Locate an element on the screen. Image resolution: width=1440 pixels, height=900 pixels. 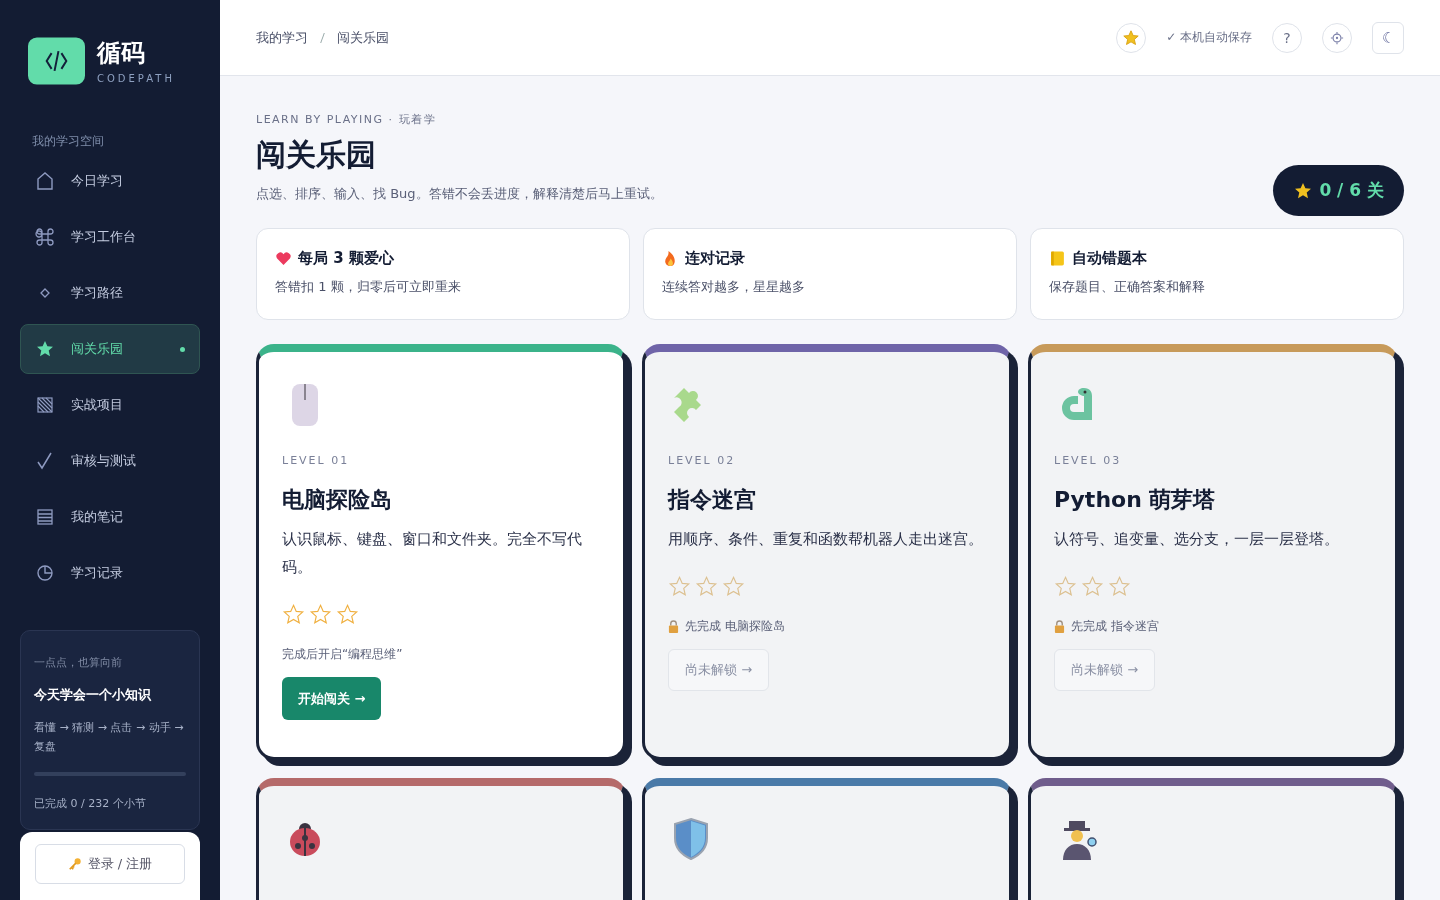
level-requirement: 先完成 电脑探险岛 is located at coordinates (735, 626).